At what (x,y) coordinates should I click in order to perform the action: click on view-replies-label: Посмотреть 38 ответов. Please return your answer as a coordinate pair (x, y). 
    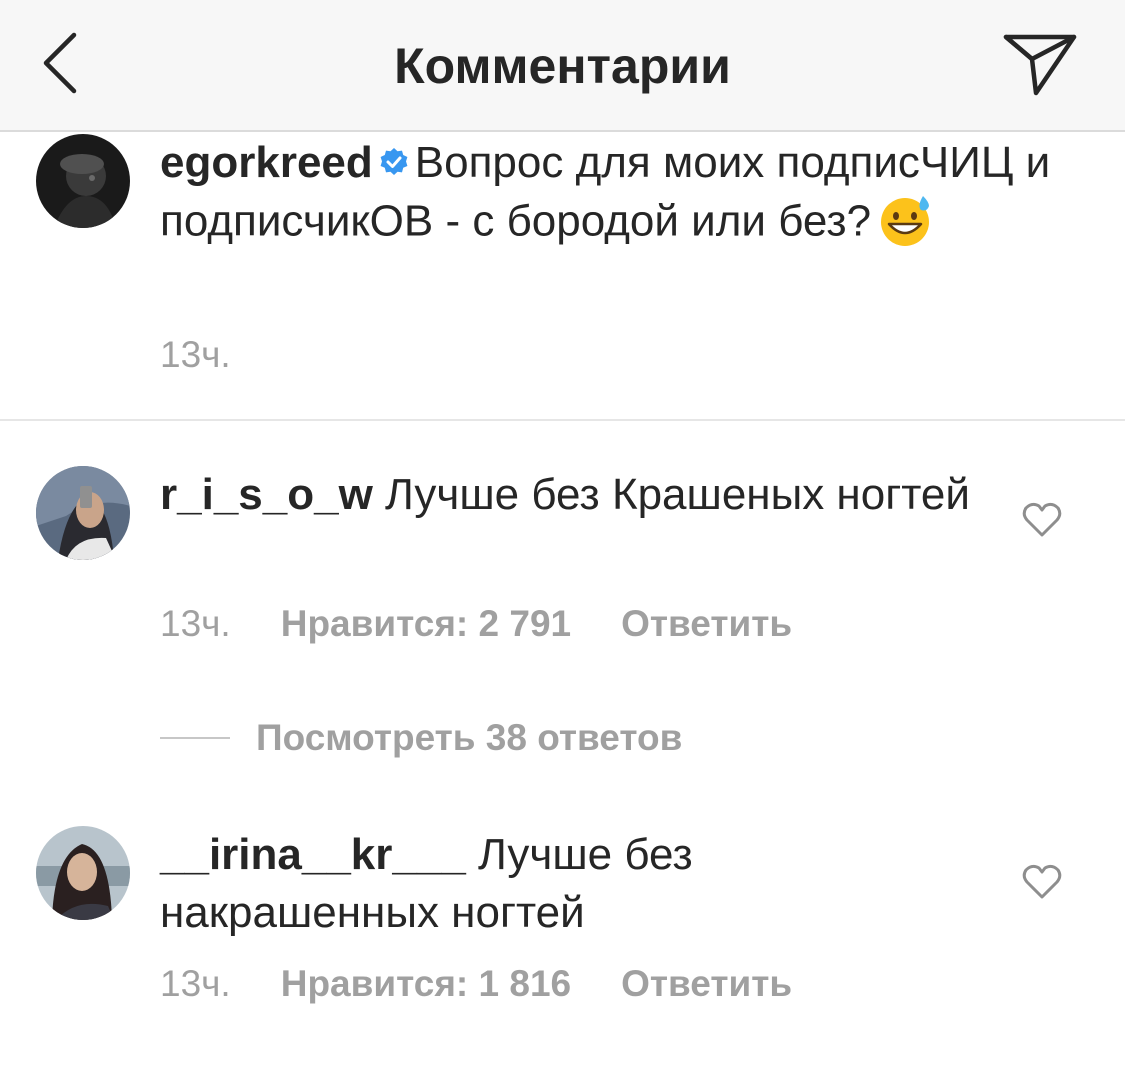
    Looking at the image, I should click on (469, 737).